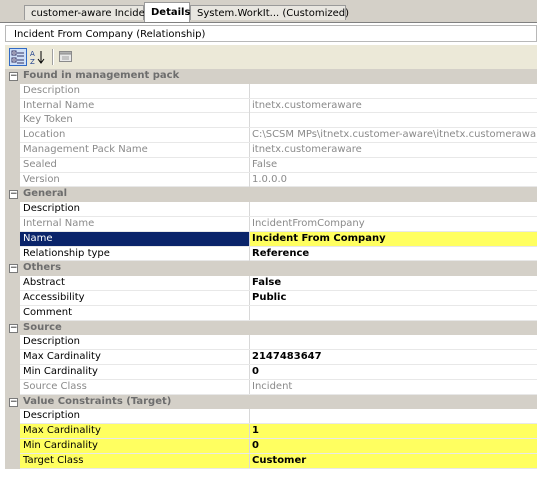 This screenshot has height=480, width=537. I want to click on property-name: Version, so click(41, 179).